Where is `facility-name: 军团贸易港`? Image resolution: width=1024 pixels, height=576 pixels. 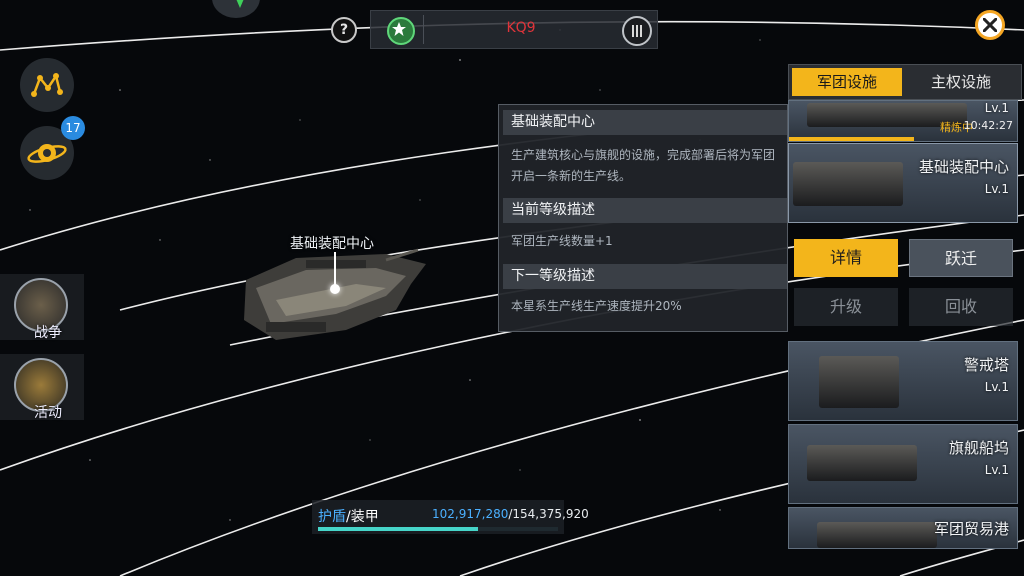 facility-name: 军团贸易港 is located at coordinates (971, 529).